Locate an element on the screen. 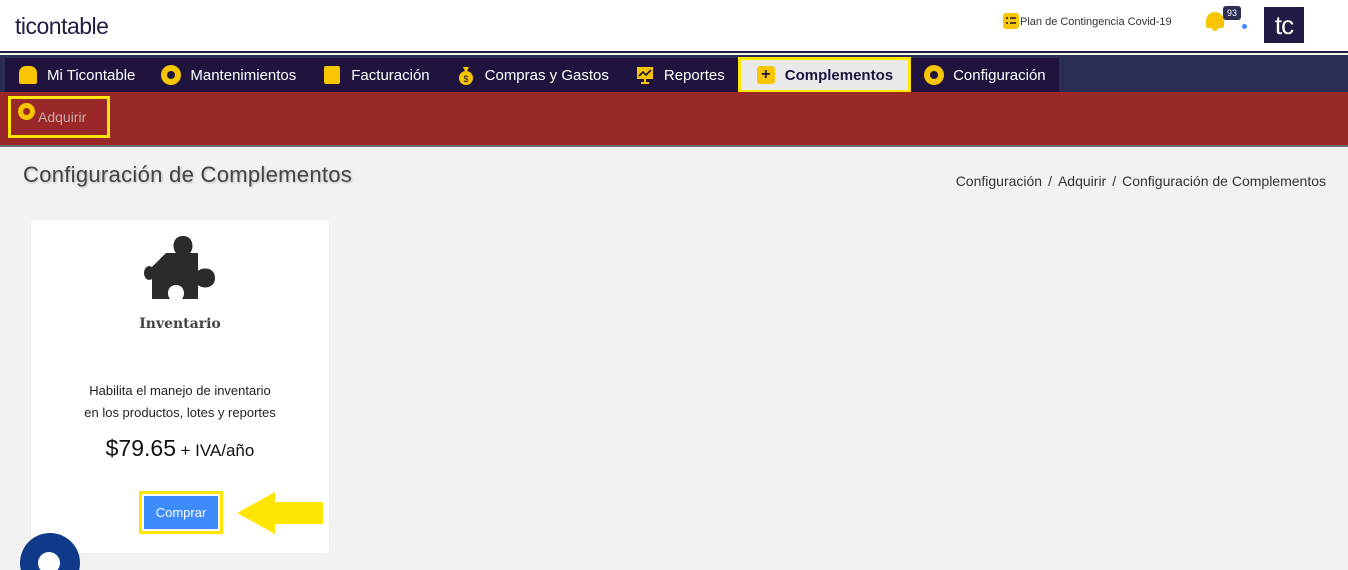 This screenshot has height=570, width=1348. chart-icon is located at coordinates (645, 75).